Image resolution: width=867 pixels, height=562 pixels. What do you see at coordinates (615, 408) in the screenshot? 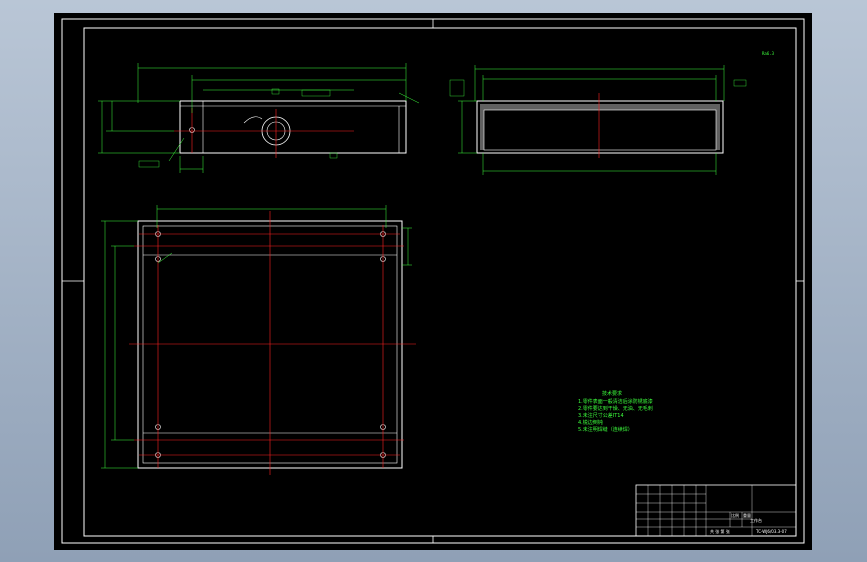
I see `note-2: 2.零件要达到干燥、无油、无毛刺` at bounding box center [615, 408].